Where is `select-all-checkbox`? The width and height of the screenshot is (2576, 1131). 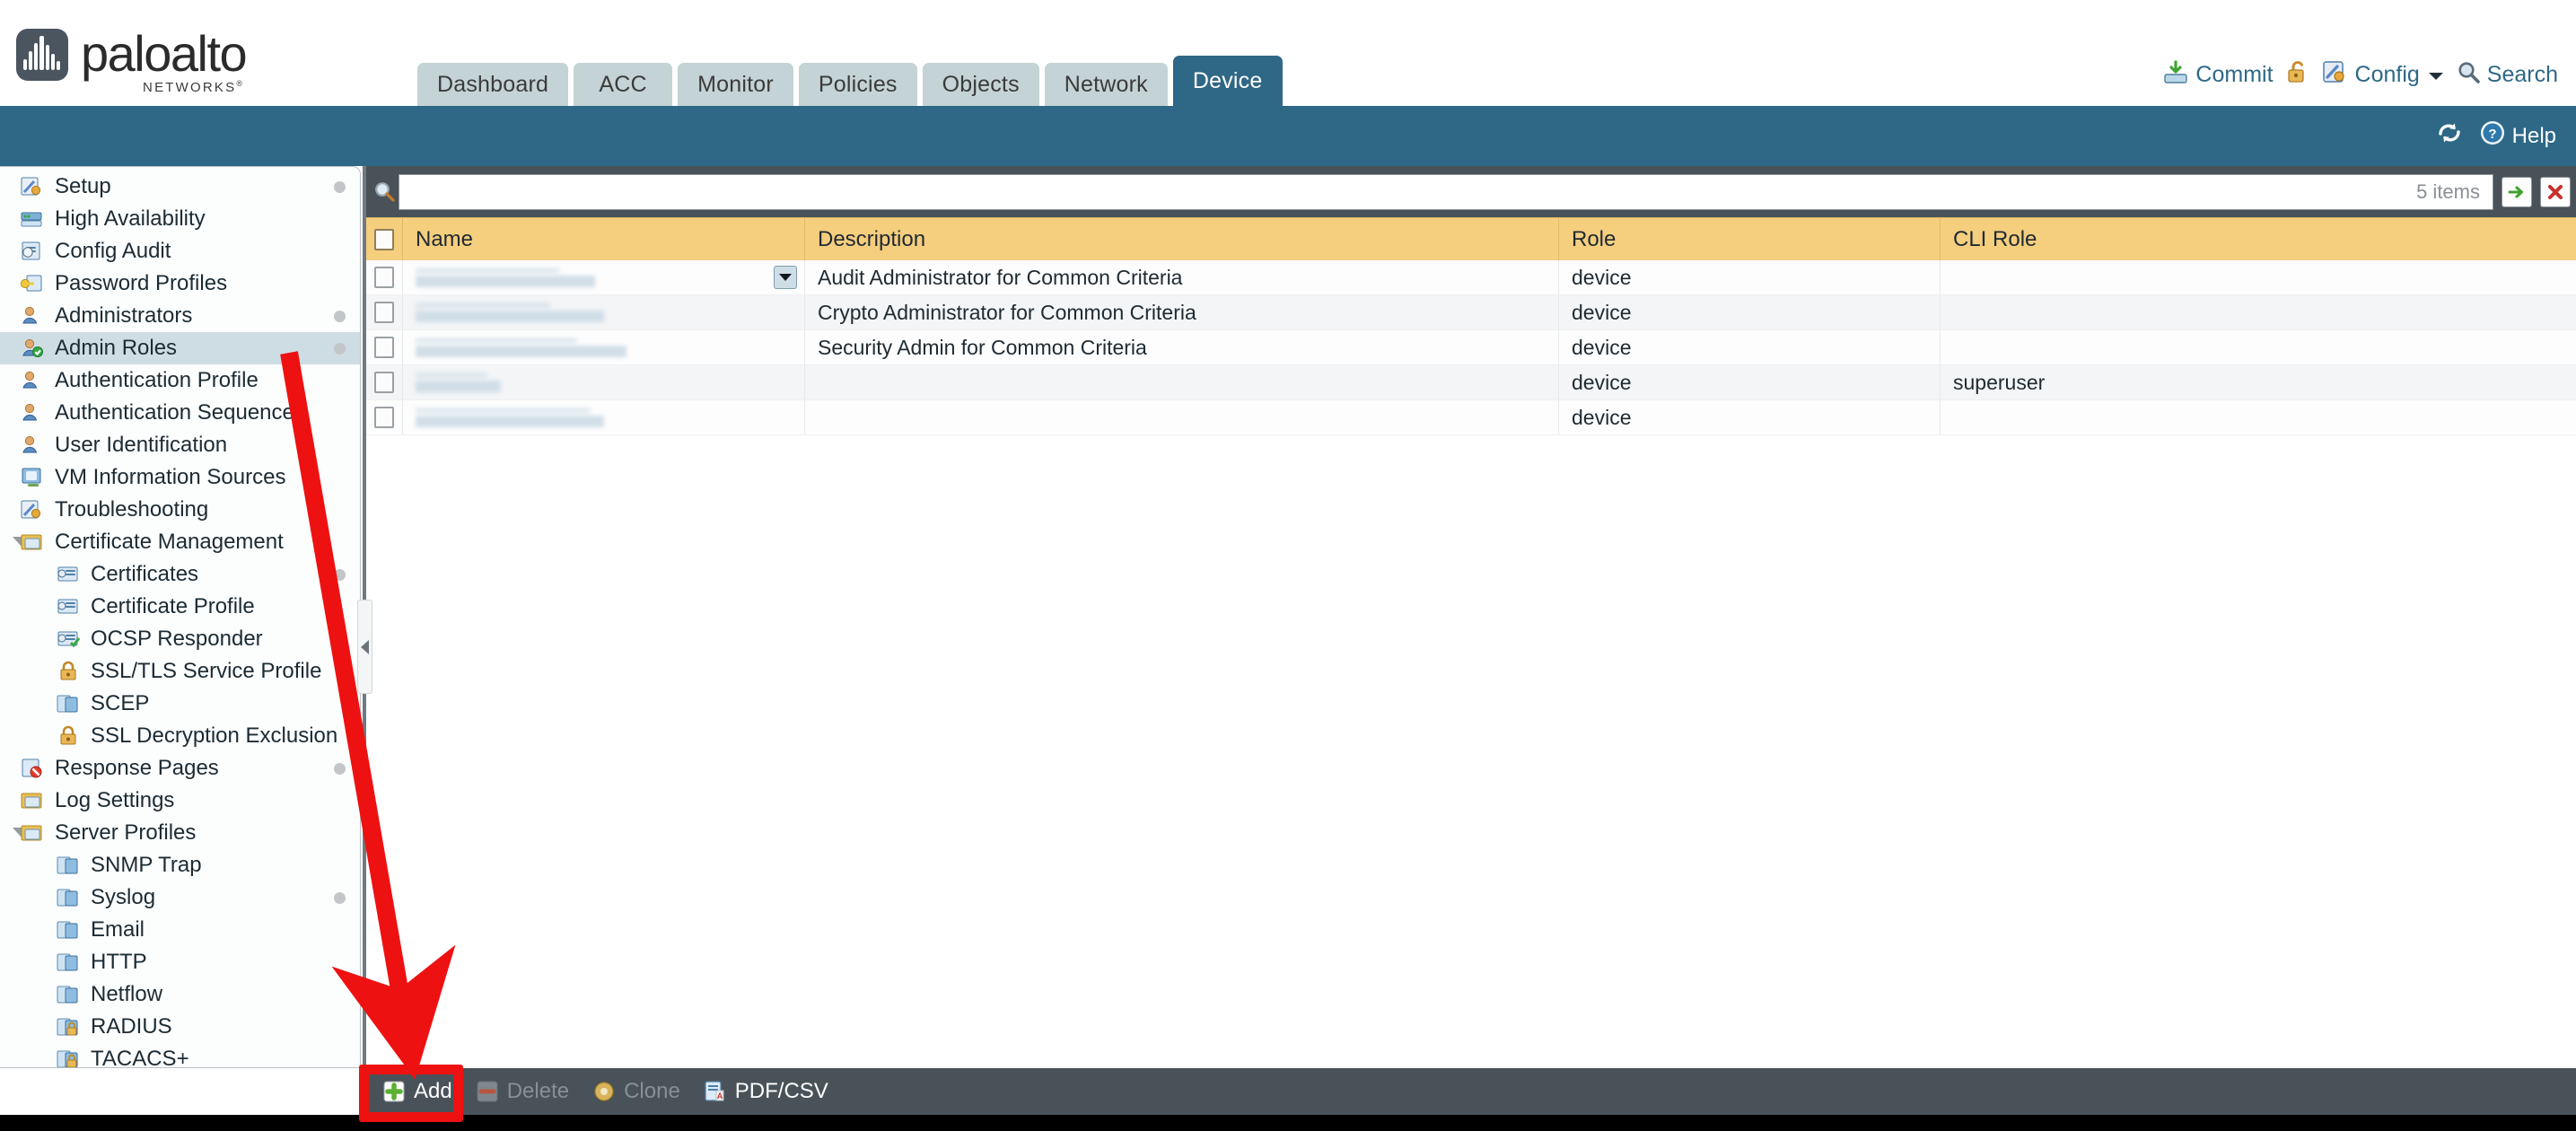 select-all-checkbox is located at coordinates (384, 239).